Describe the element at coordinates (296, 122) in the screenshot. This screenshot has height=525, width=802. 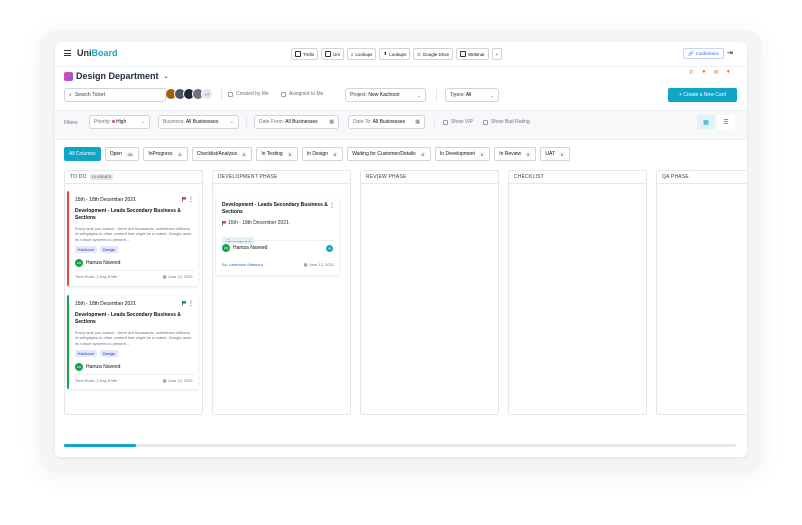
I see `date-from-filter: Date From: All Businesses ▦` at that location.